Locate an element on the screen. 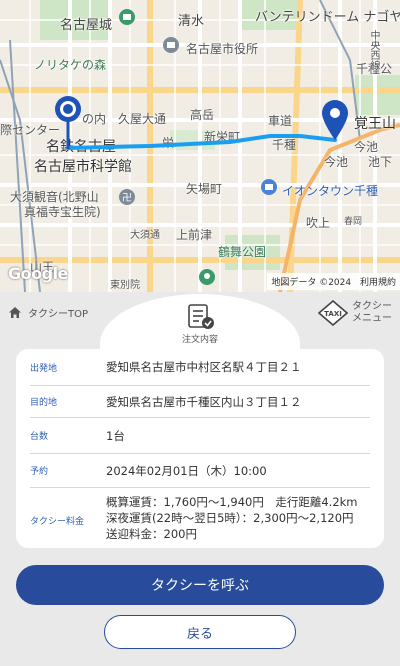 This screenshot has width=400, height=666. home-icon is located at coordinates (15, 312).